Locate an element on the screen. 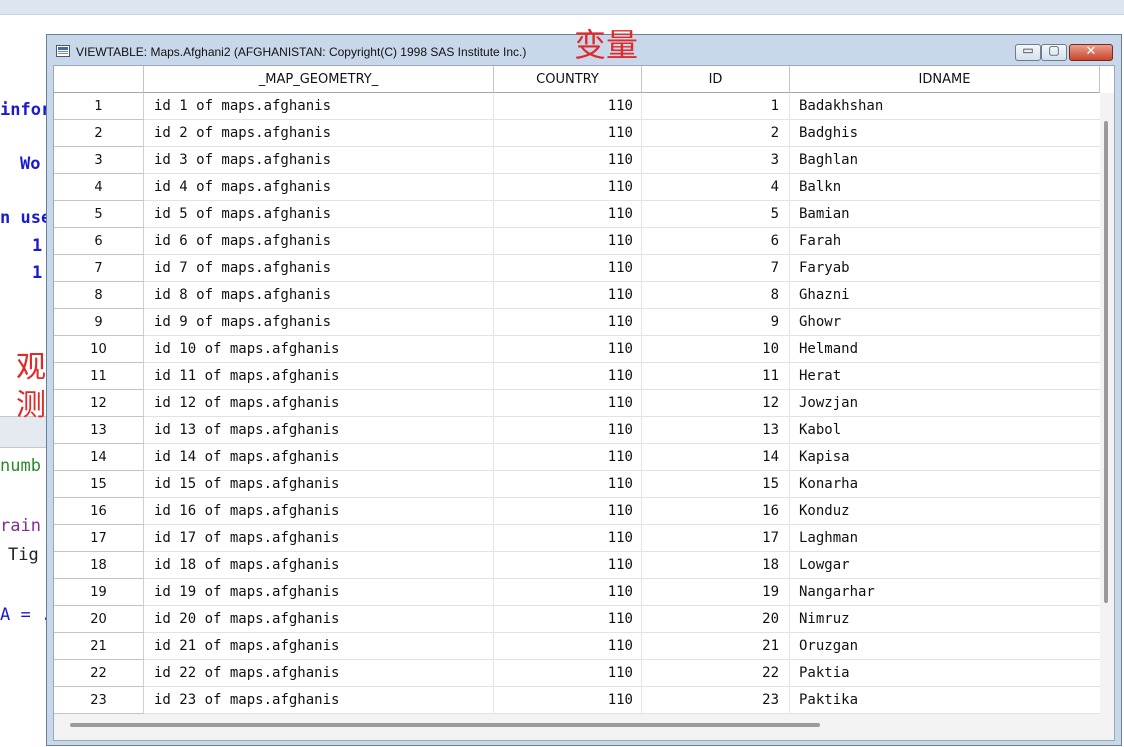  id-cell: 17 is located at coordinates (716, 538).